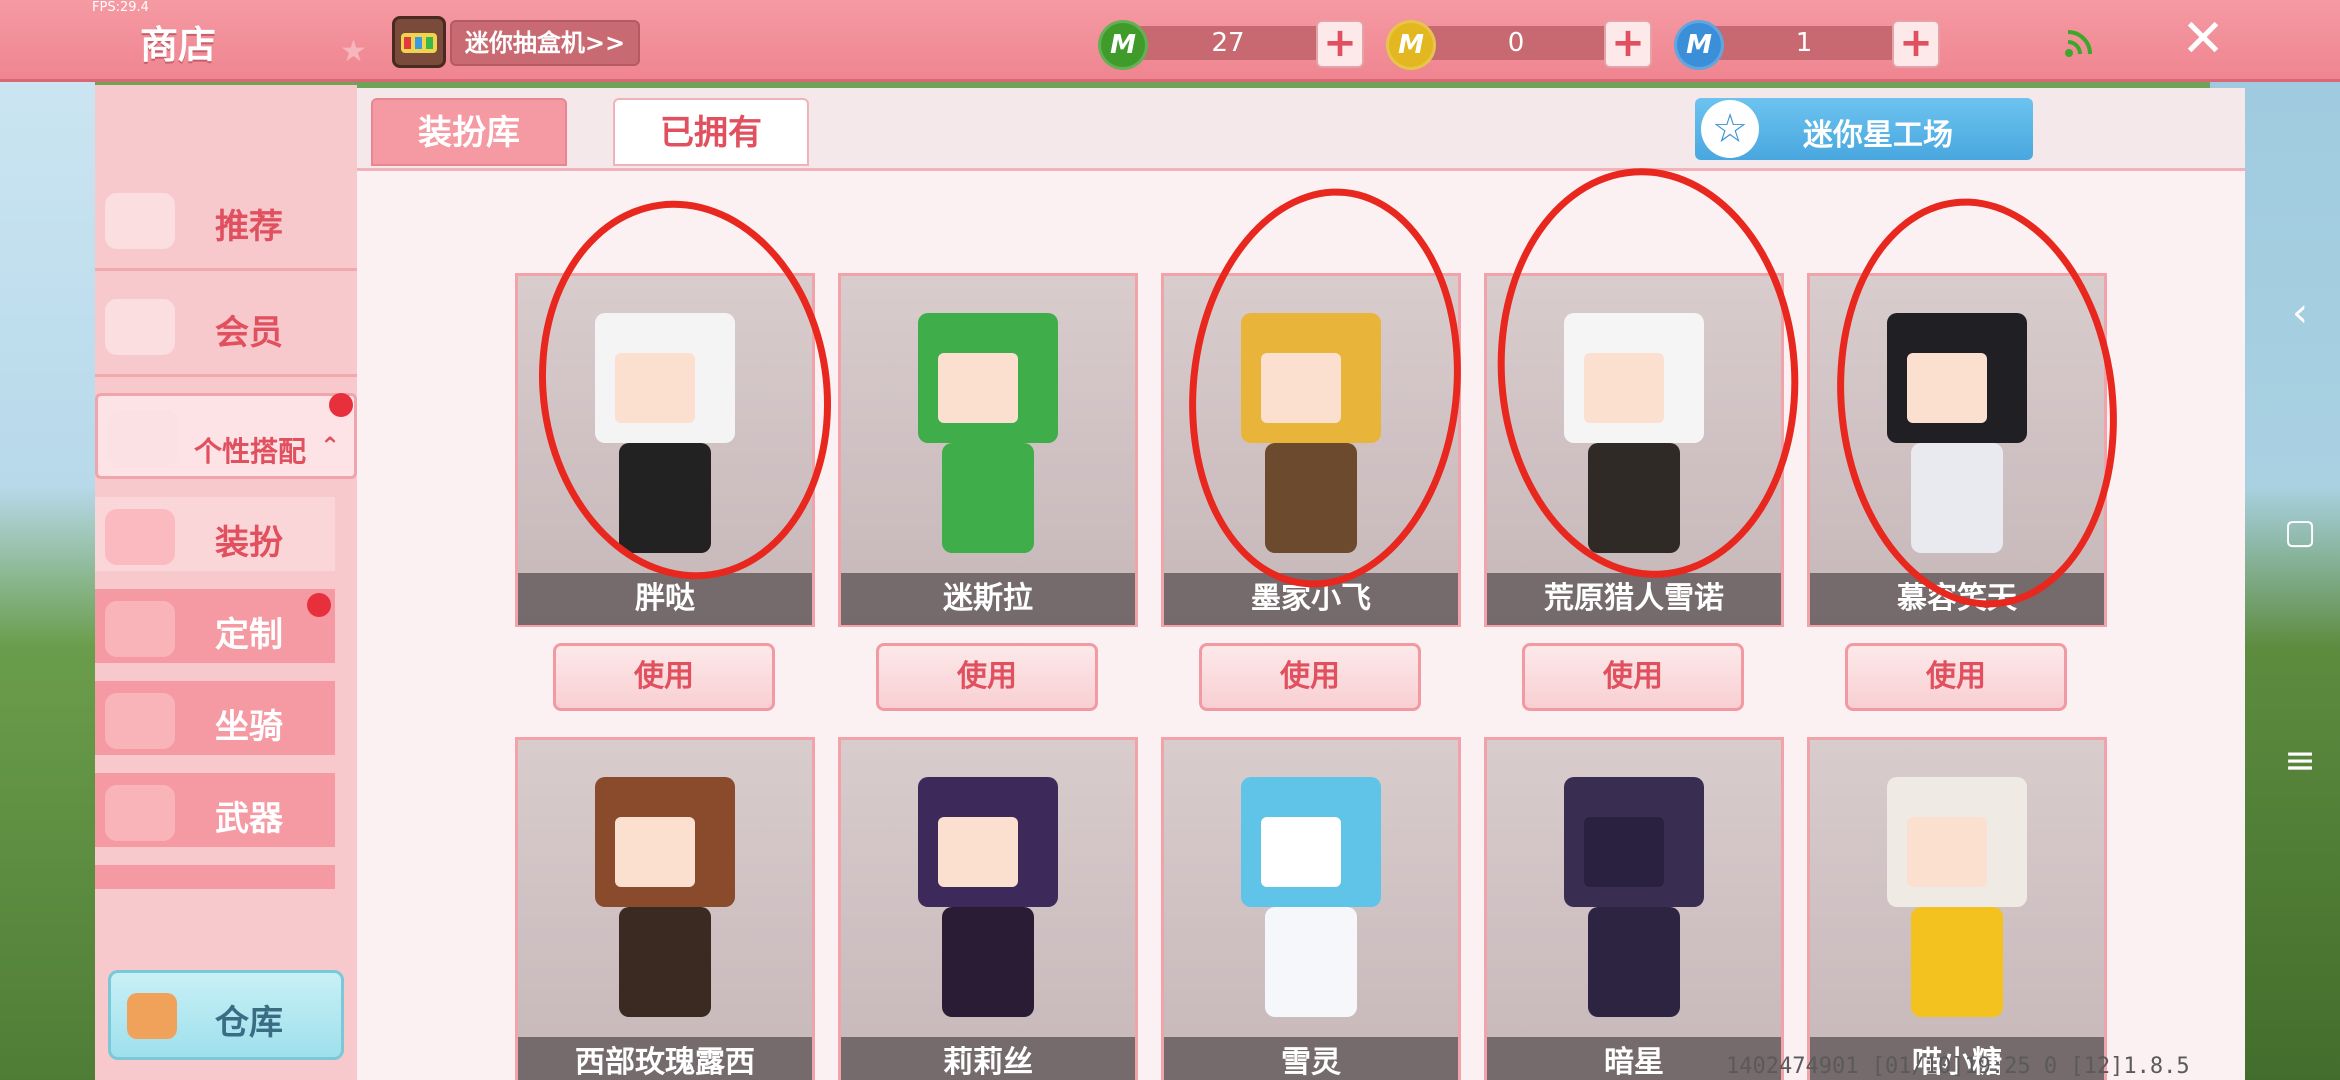  Describe the element at coordinates (2078, 43) in the screenshot. I see `signal-icon` at that location.